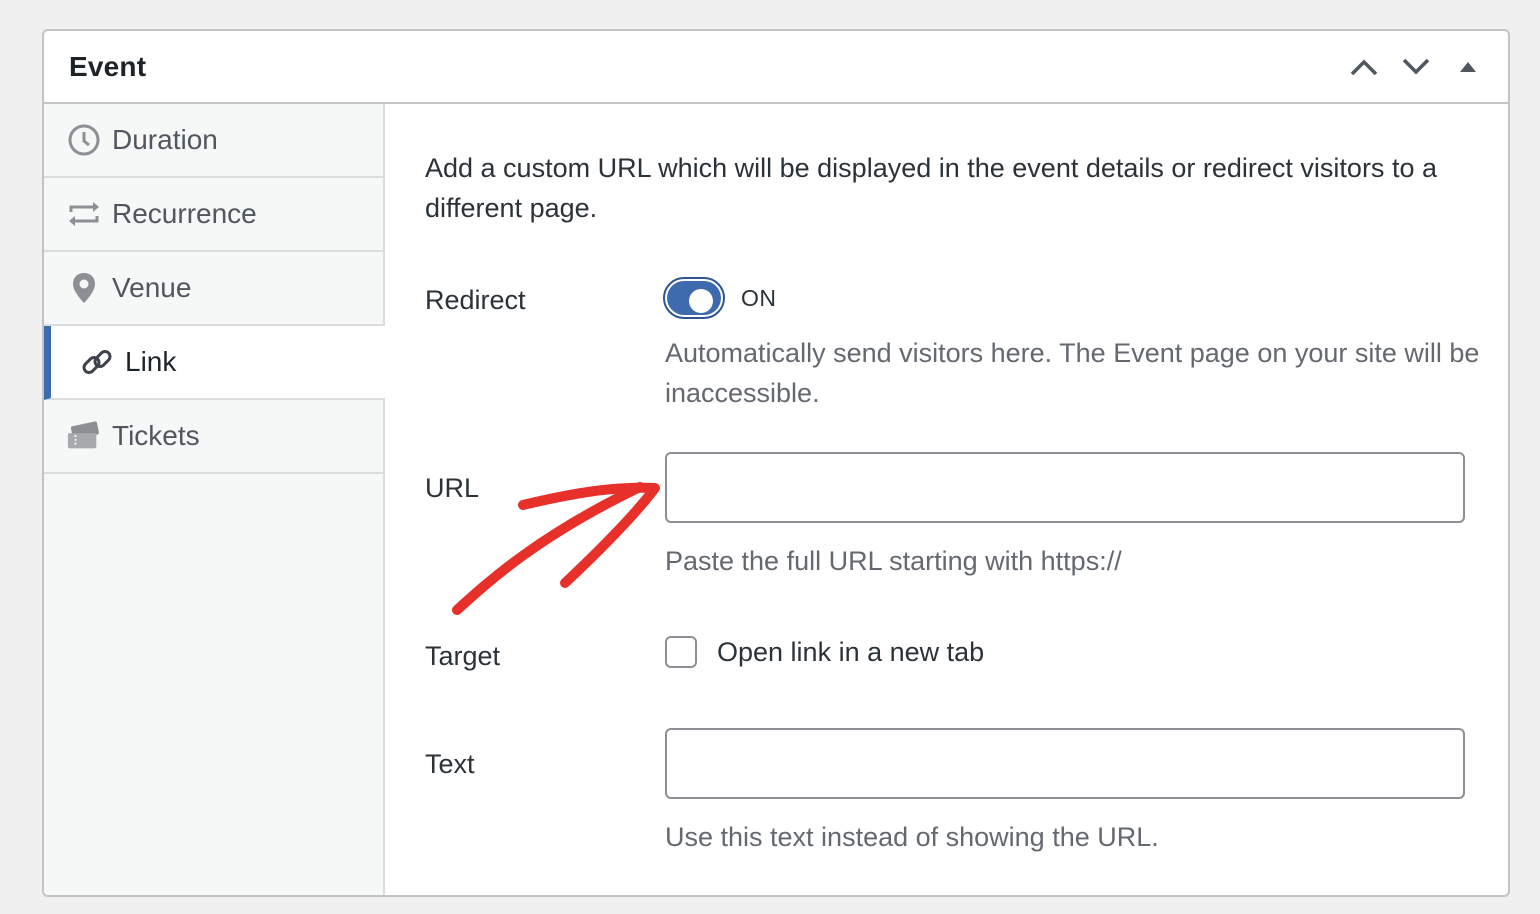  I want to click on hand-drawn-arrow-icon, so click(556, 548).